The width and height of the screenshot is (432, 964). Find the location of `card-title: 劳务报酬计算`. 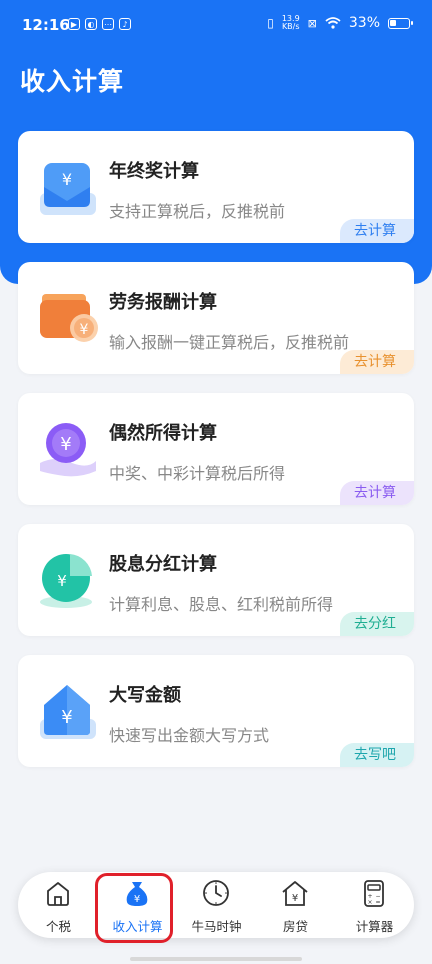

card-title: 劳务报酬计算 is located at coordinates (163, 302).